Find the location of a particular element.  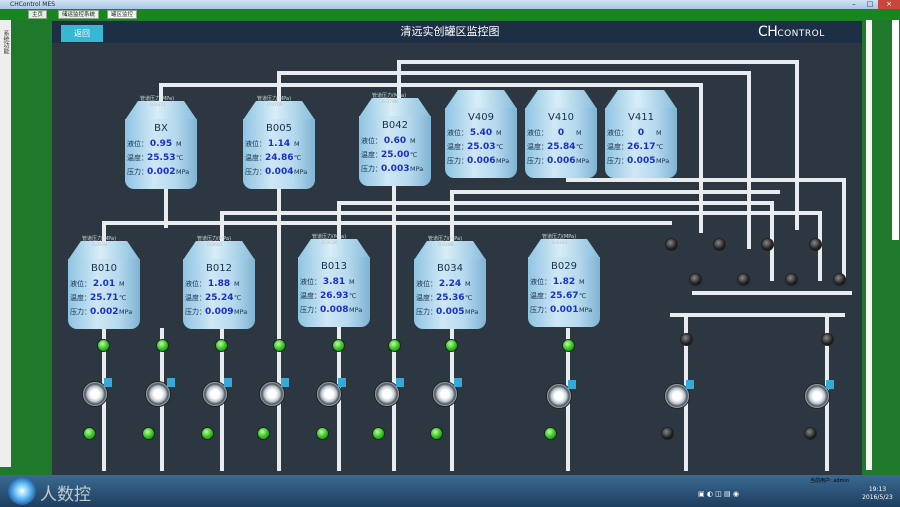

tank-b034: B034 液位： 2.24 M 温度： 25.36 ℃ 压力： 0.005 MPa is located at coordinates (450, 285).